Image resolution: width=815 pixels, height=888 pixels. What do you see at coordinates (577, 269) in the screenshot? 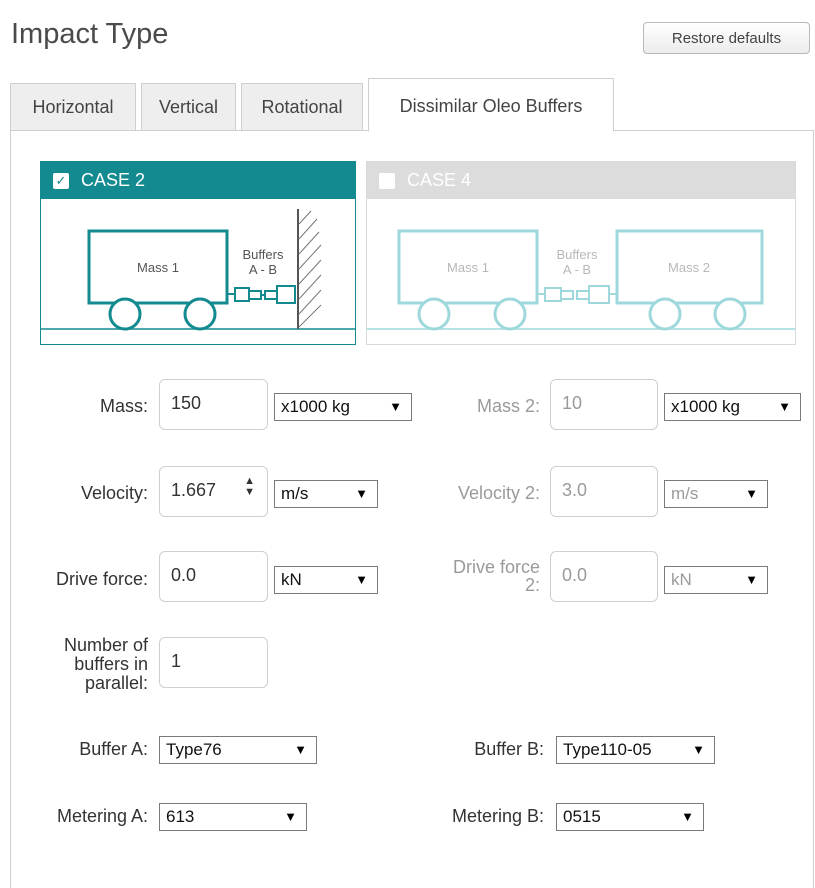
I see `case-4-buffers-sub: A - B` at bounding box center [577, 269].